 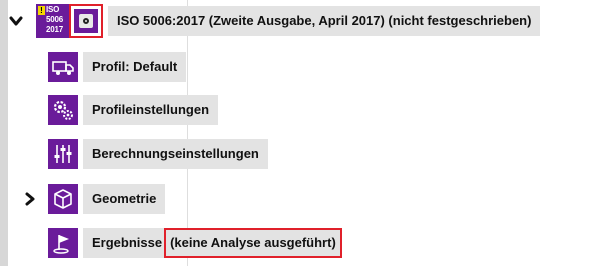 I want to click on tree-item-profil: Profil: Default, so click(x=117, y=67).